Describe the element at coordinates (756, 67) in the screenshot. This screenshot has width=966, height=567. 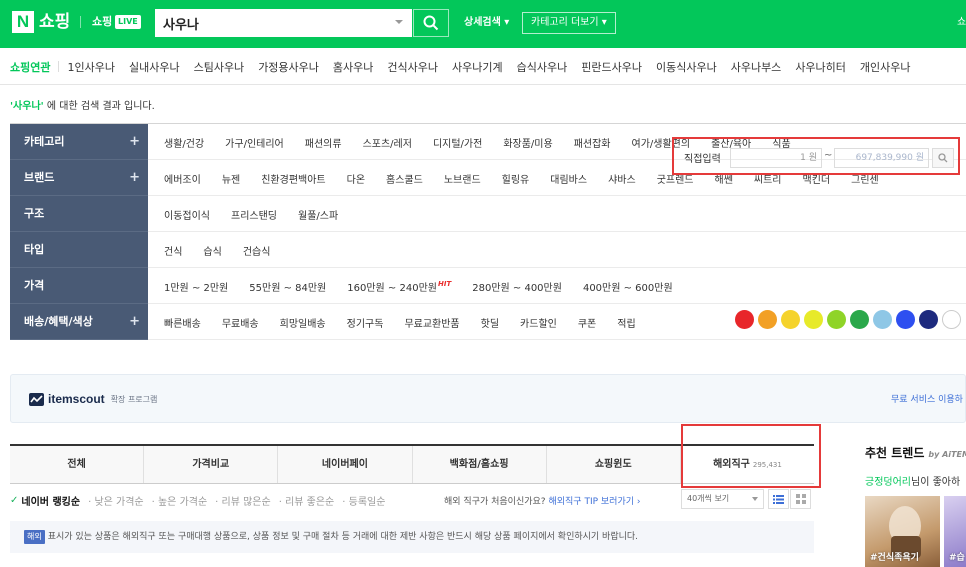
I see `related-item: 사우나부스` at that location.